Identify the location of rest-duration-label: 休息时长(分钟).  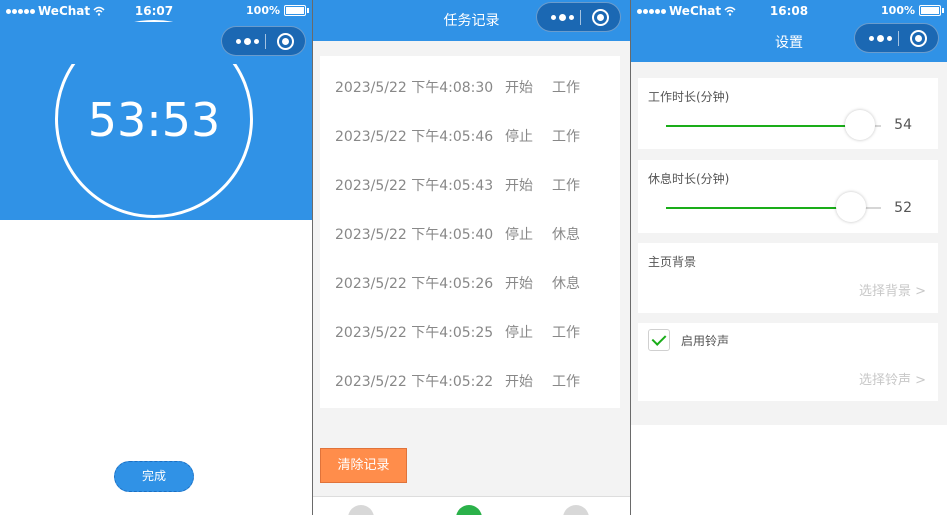
(689, 179).